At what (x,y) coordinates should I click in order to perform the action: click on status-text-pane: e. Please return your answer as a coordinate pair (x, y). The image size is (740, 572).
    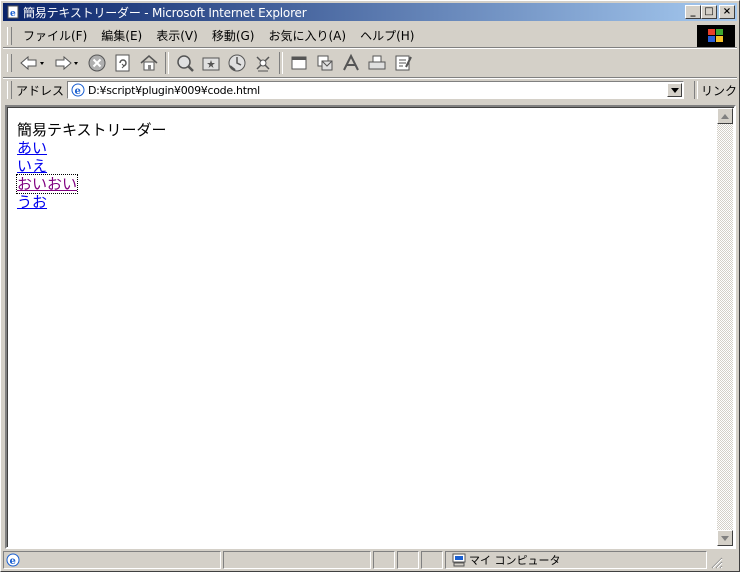
    Looking at the image, I should click on (112, 560).